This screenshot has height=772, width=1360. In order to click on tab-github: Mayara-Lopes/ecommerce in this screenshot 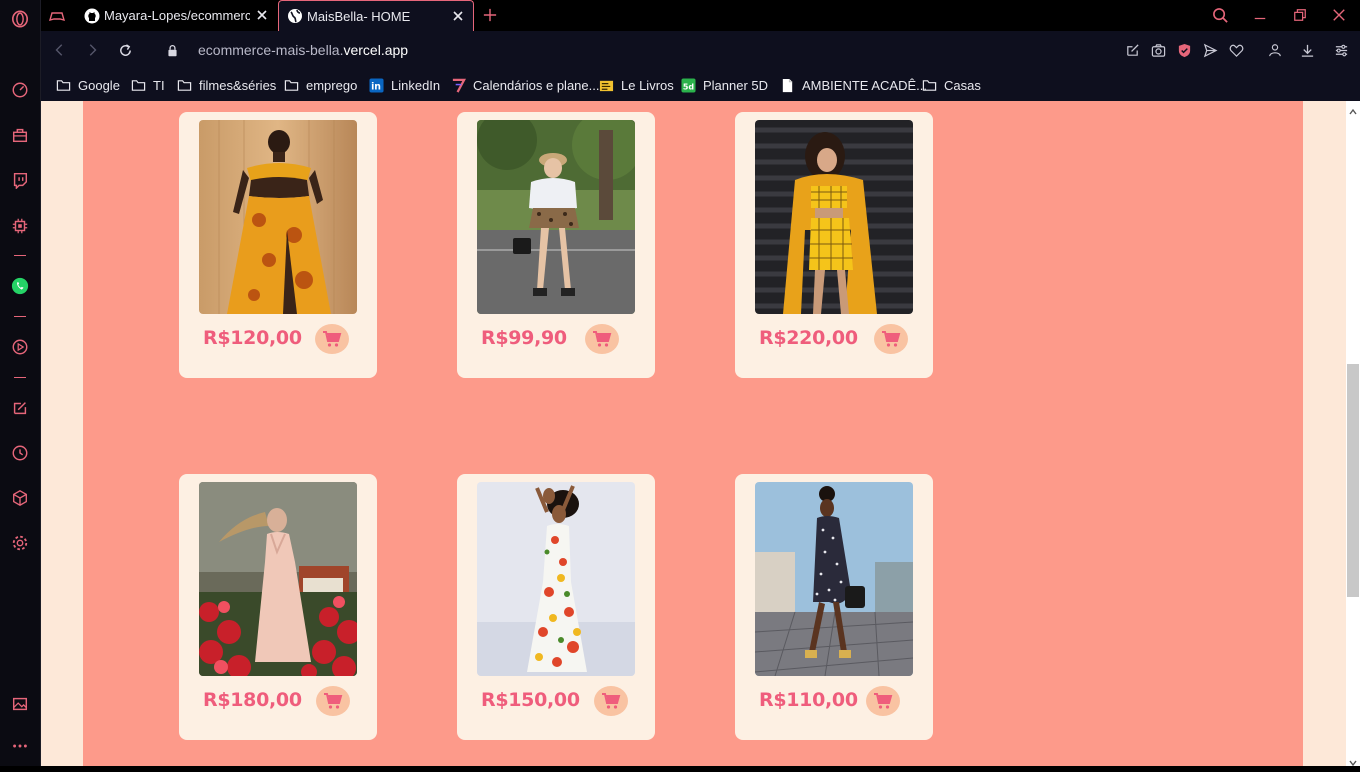, I will do `click(176, 15)`.